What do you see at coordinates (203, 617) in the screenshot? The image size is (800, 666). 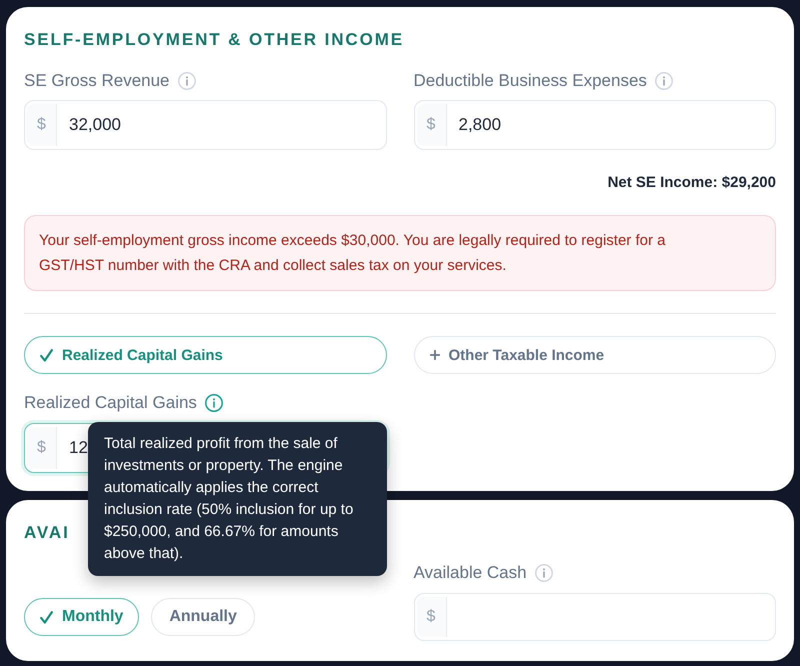 I see `frequency-button: Annually` at bounding box center [203, 617].